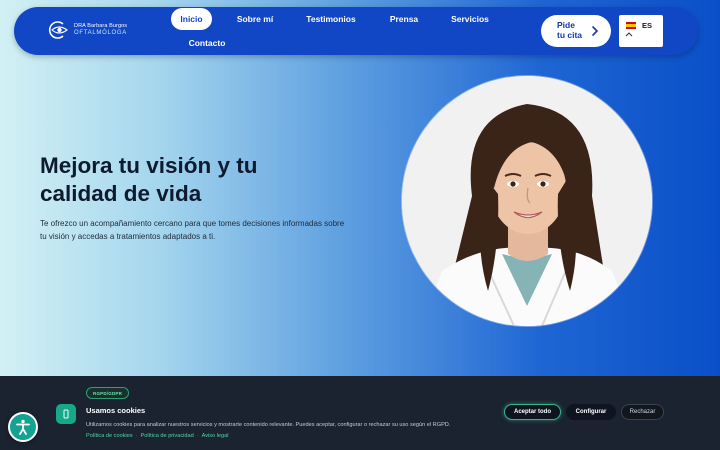 This screenshot has height=450, width=720. Describe the element at coordinates (404, 19) in the screenshot. I see `nav-link-prensa: Prensa` at that location.